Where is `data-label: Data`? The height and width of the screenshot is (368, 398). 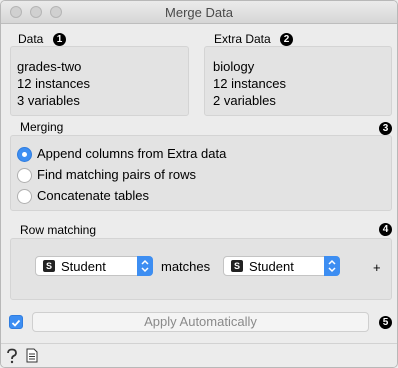 data-label: Data is located at coordinates (31, 39).